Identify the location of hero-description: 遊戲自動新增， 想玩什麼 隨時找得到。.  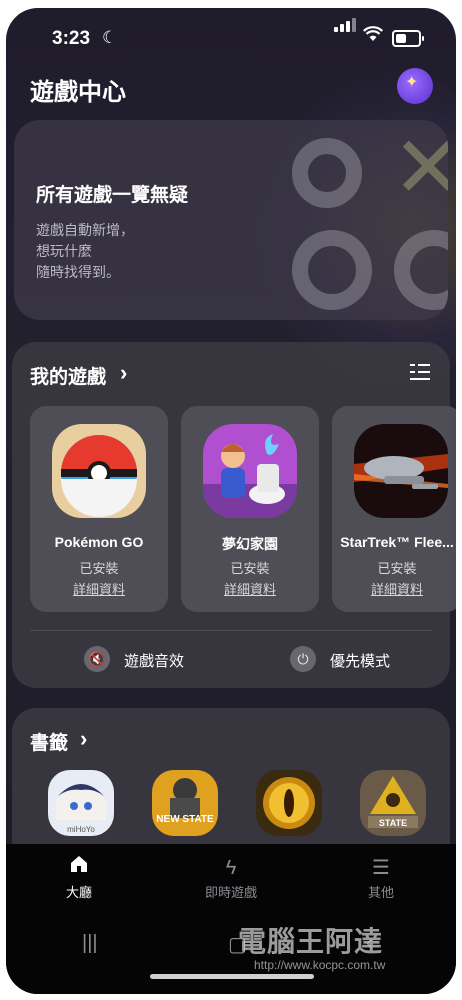
(85, 251).